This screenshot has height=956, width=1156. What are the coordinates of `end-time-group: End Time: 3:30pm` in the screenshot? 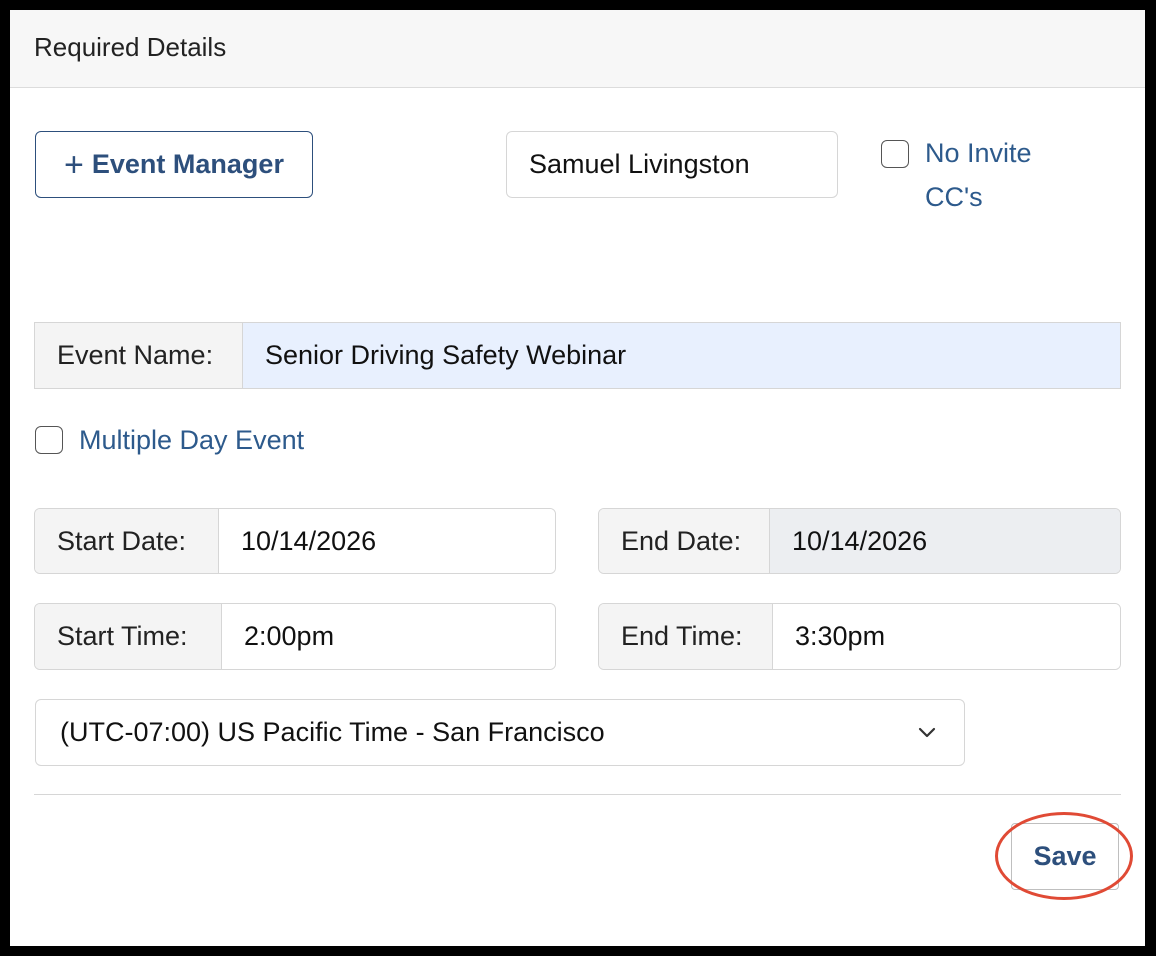 It's located at (859, 636).